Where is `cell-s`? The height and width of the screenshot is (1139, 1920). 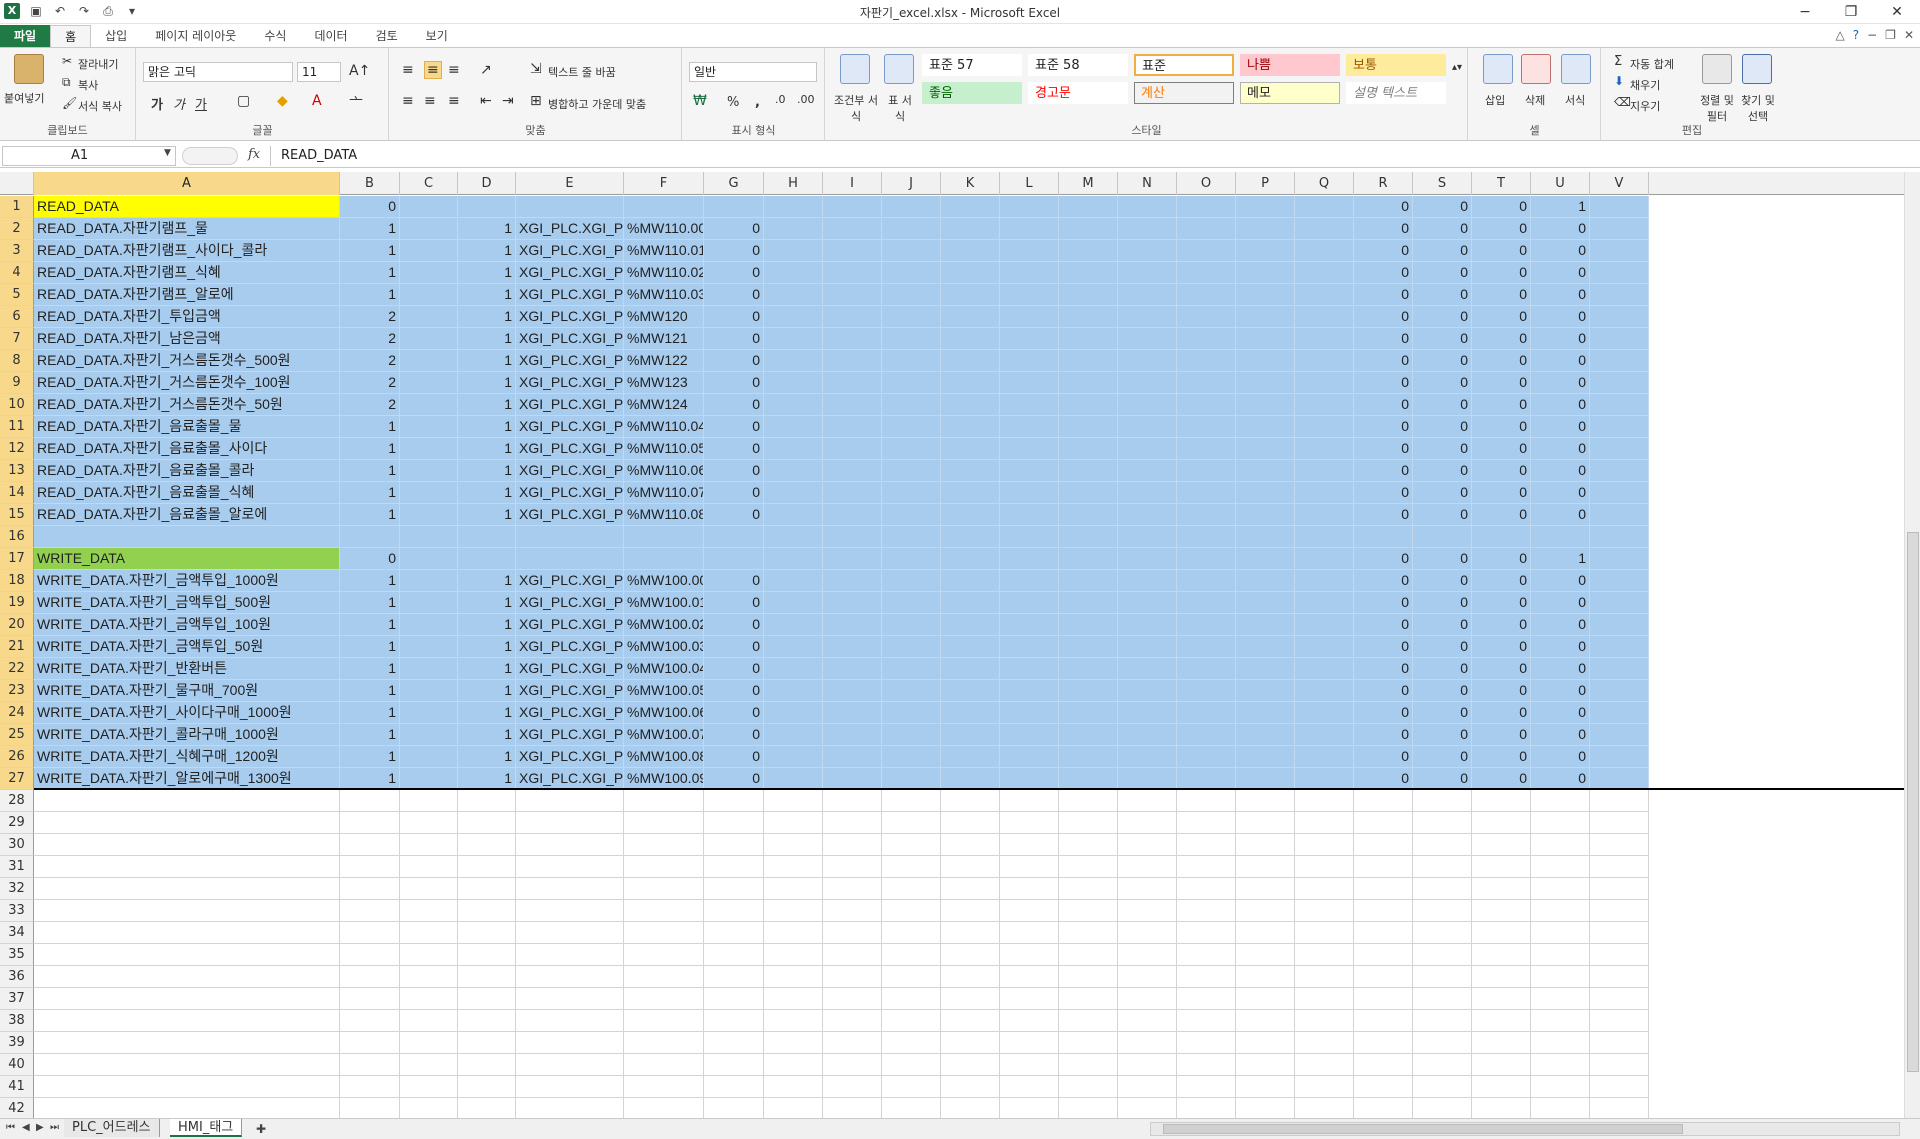 cell-s is located at coordinates (1442, 889).